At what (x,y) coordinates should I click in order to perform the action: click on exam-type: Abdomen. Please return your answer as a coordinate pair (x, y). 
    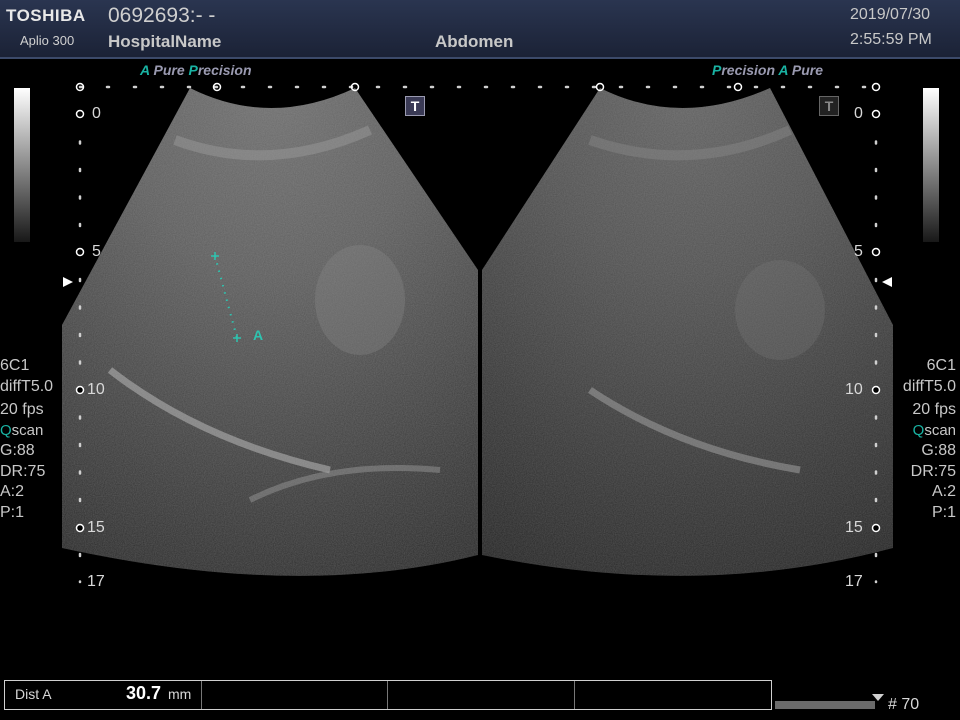
    Looking at the image, I should click on (474, 41).